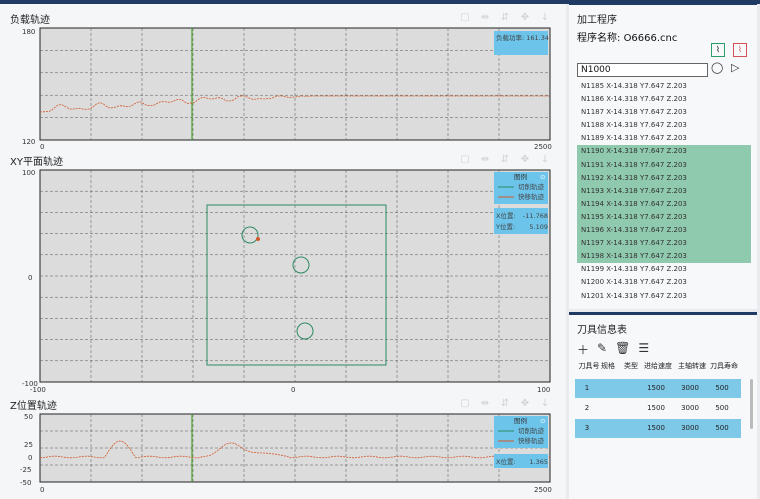  What do you see at coordinates (650, 38) in the screenshot?
I see `program-name-value: O6666.cnc` at bounding box center [650, 38].